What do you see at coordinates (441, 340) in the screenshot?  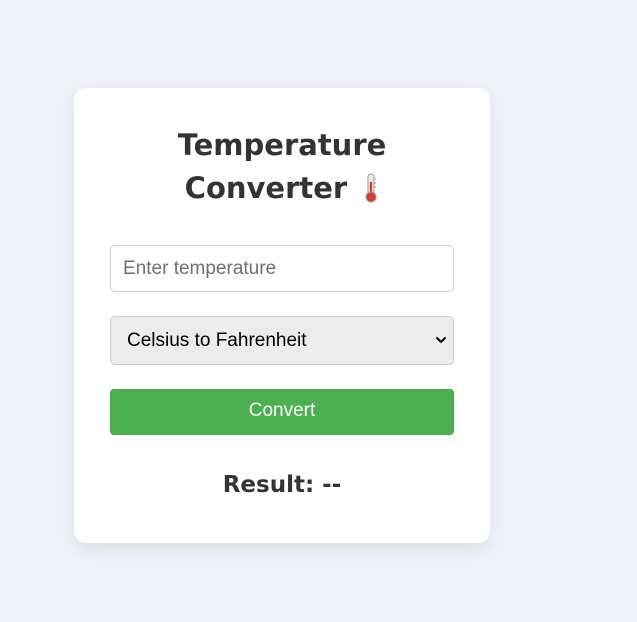 I see `chevron-down-icon` at bounding box center [441, 340].